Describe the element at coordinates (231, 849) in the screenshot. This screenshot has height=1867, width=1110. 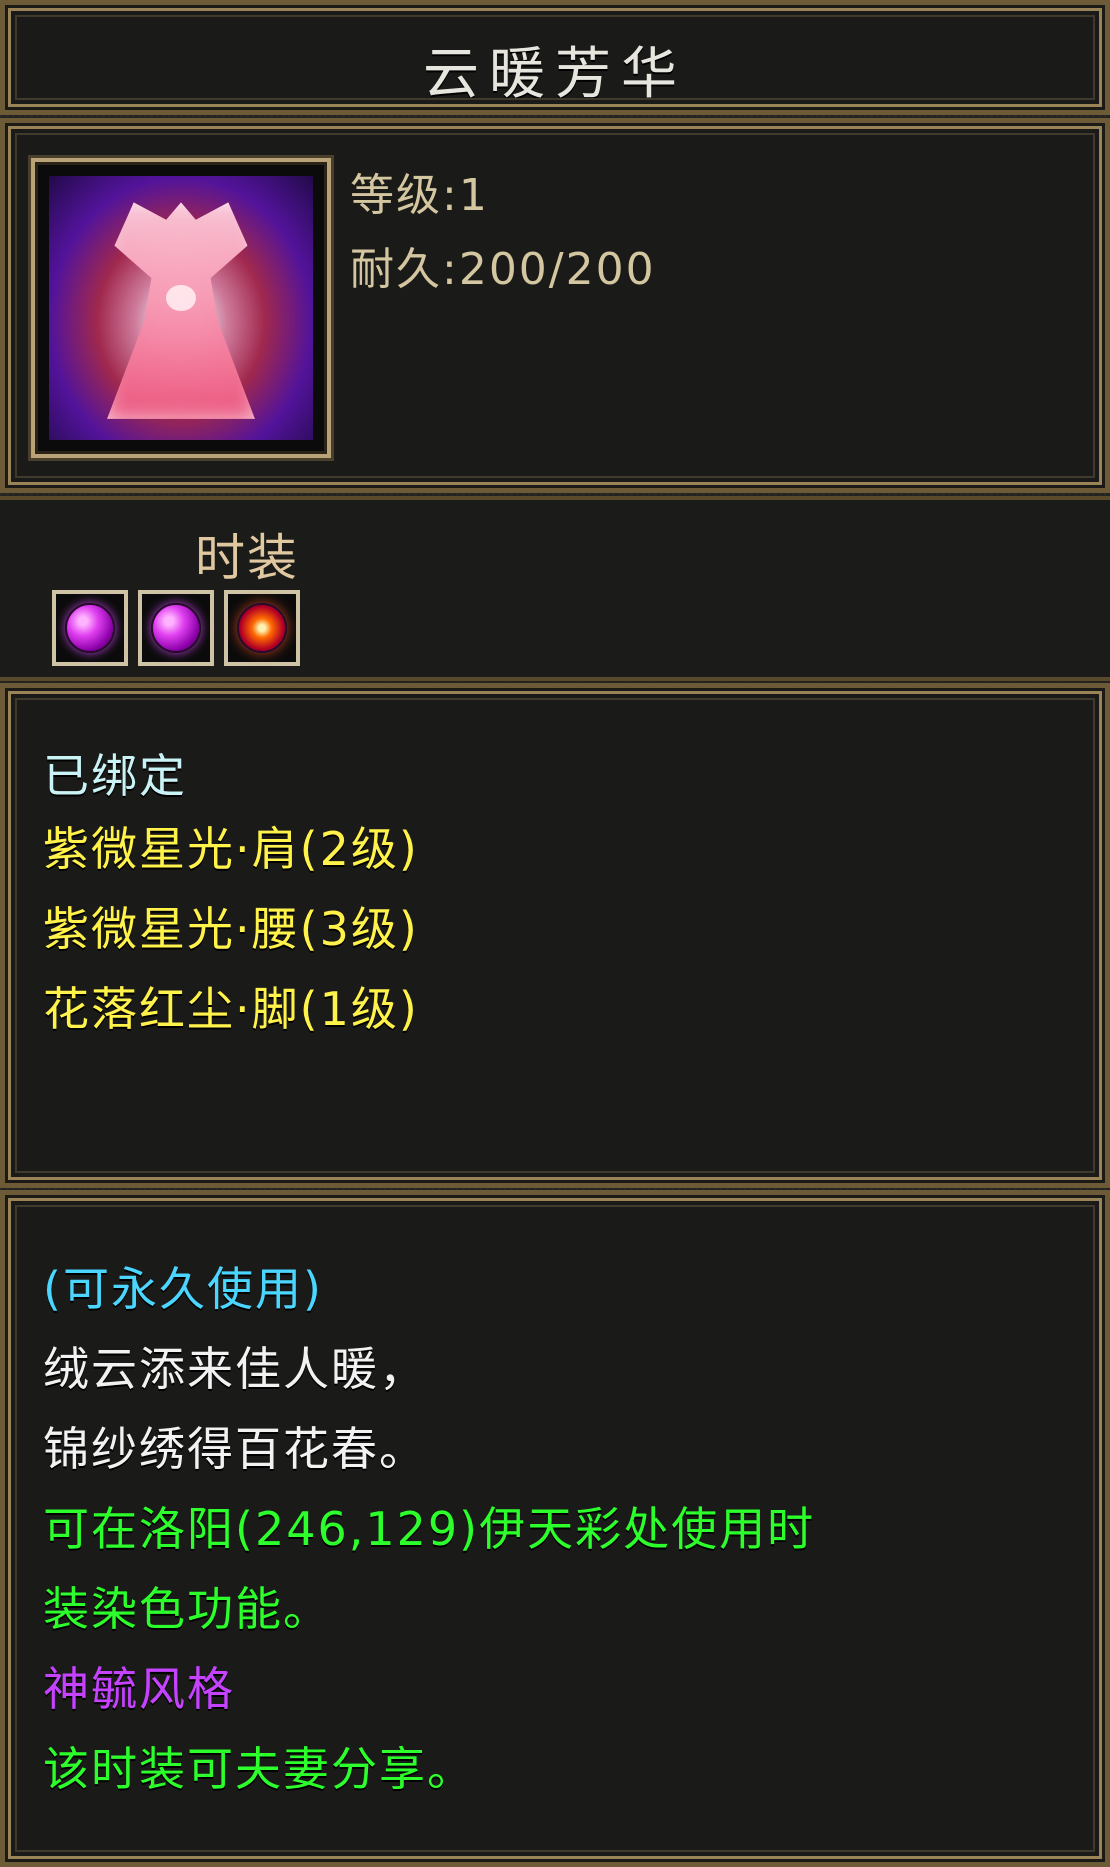
I see `set-bonus-1: 紫微星光·肩(2级)` at that location.